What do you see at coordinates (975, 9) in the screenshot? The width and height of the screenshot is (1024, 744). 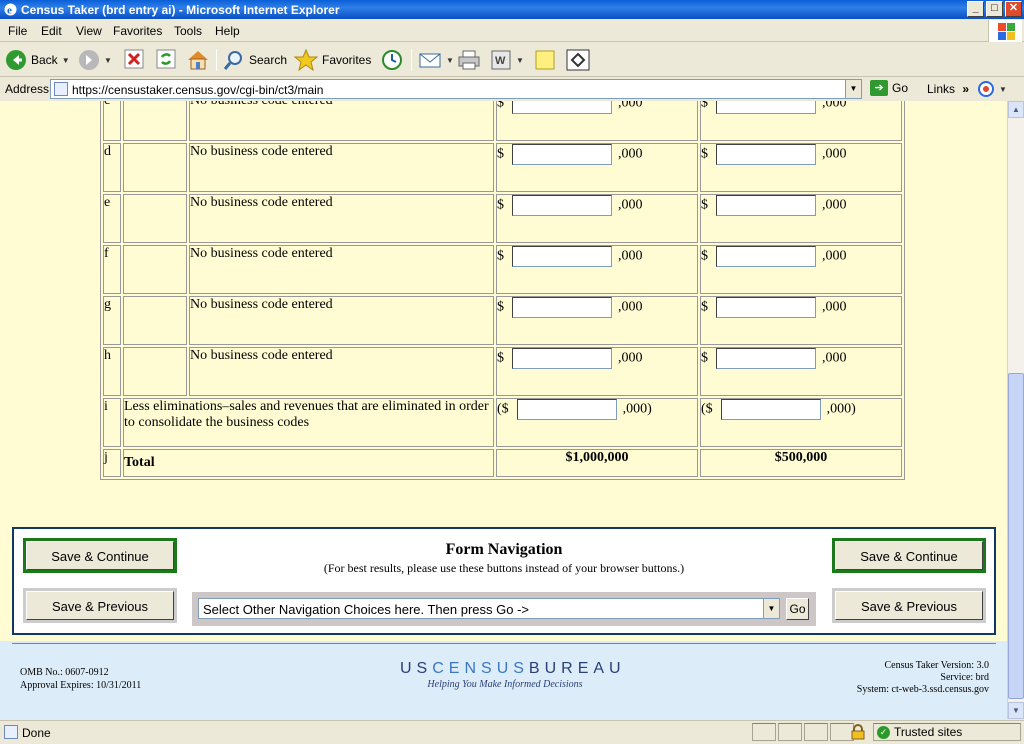 I see `minimize-button: _` at bounding box center [975, 9].